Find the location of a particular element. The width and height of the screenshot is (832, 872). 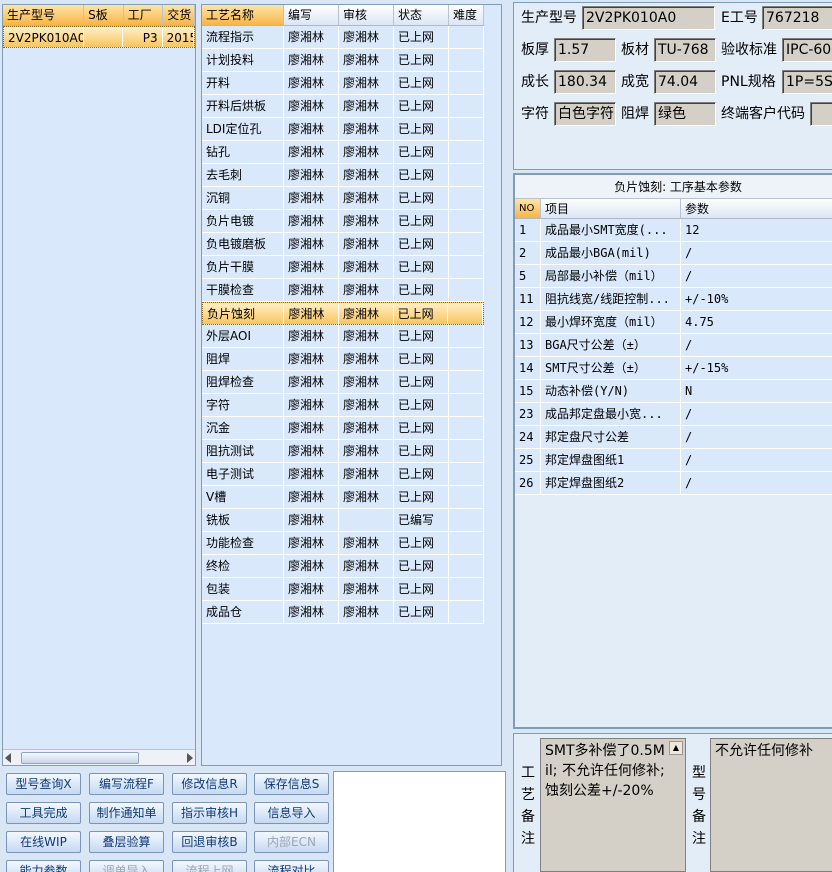

table-row: 14 SMT尺寸公差（±） +/-15% is located at coordinates (673, 368).